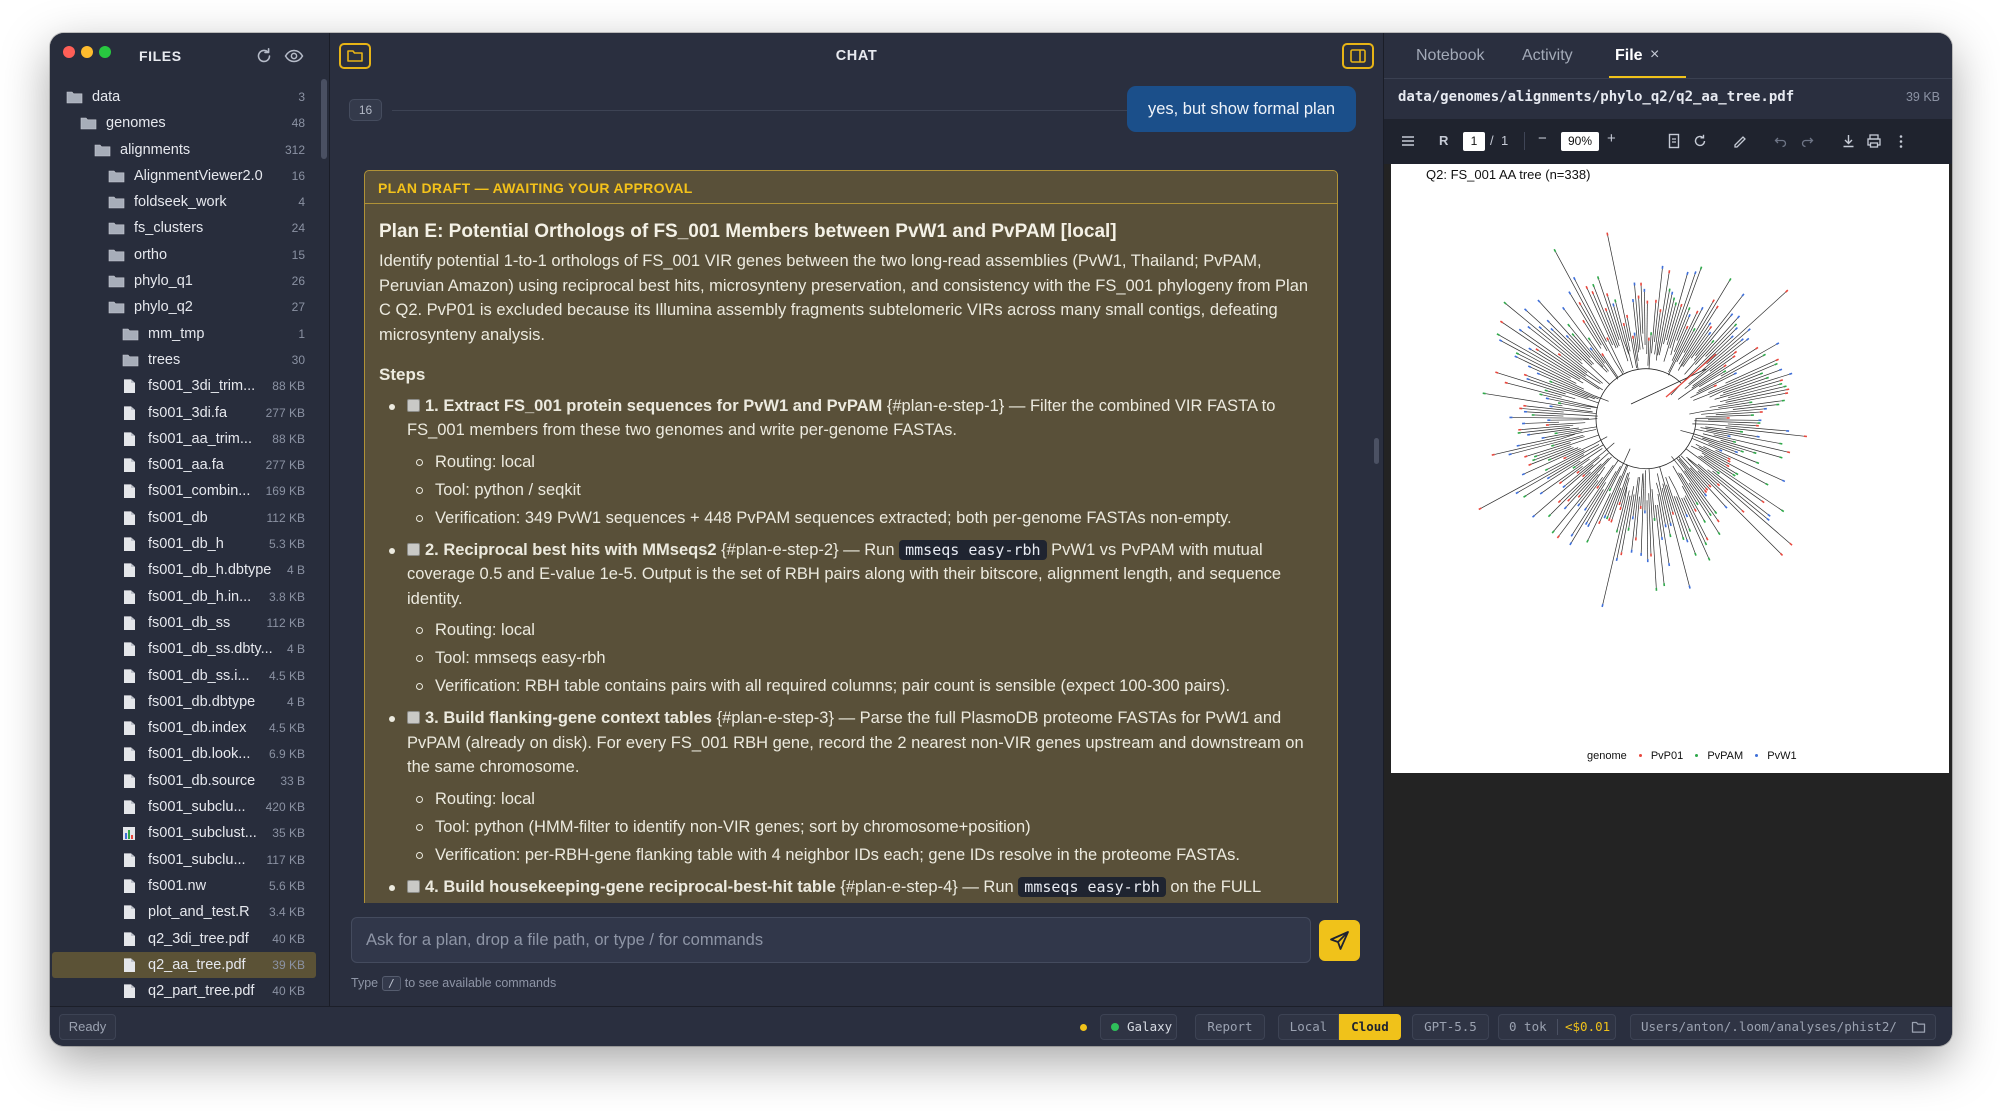  What do you see at coordinates (294, 149) in the screenshot?
I see `file-count: 312` at bounding box center [294, 149].